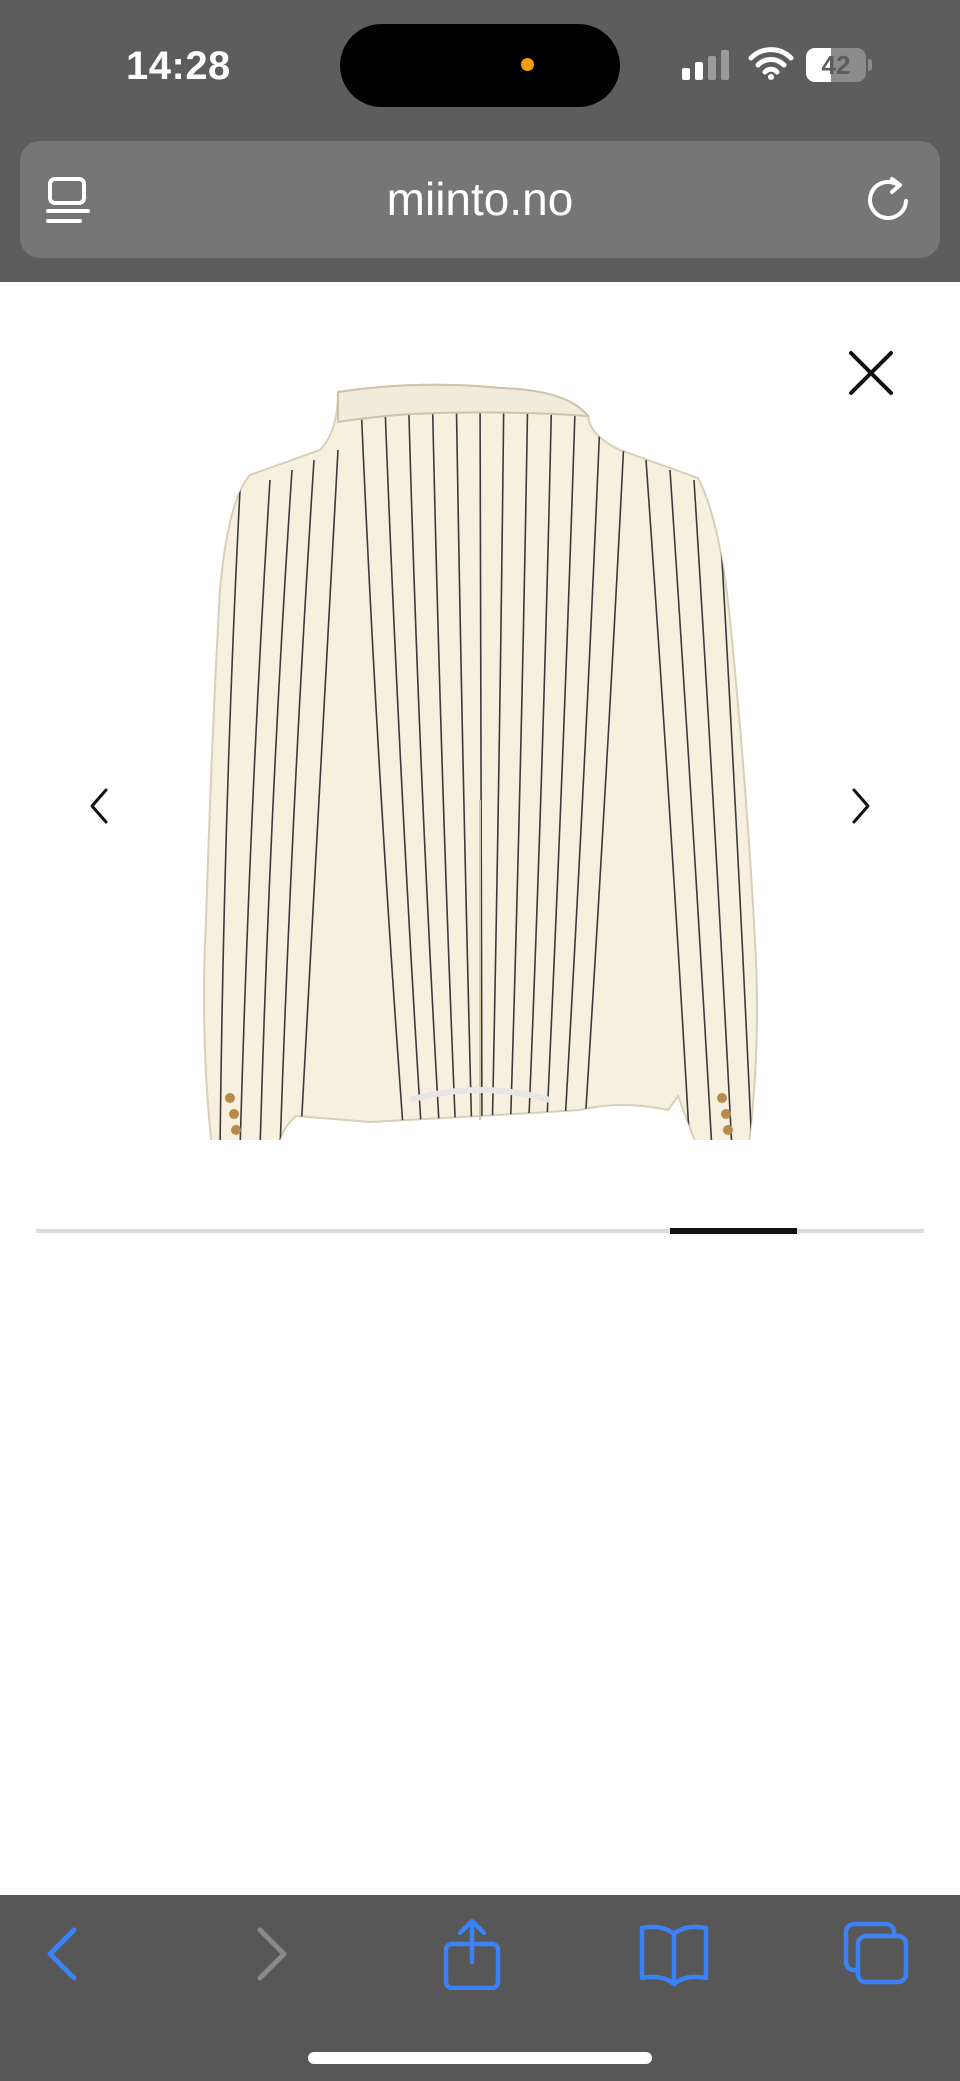 This screenshot has height=2081, width=960. I want to click on forward-icon, so click(272, 1954).